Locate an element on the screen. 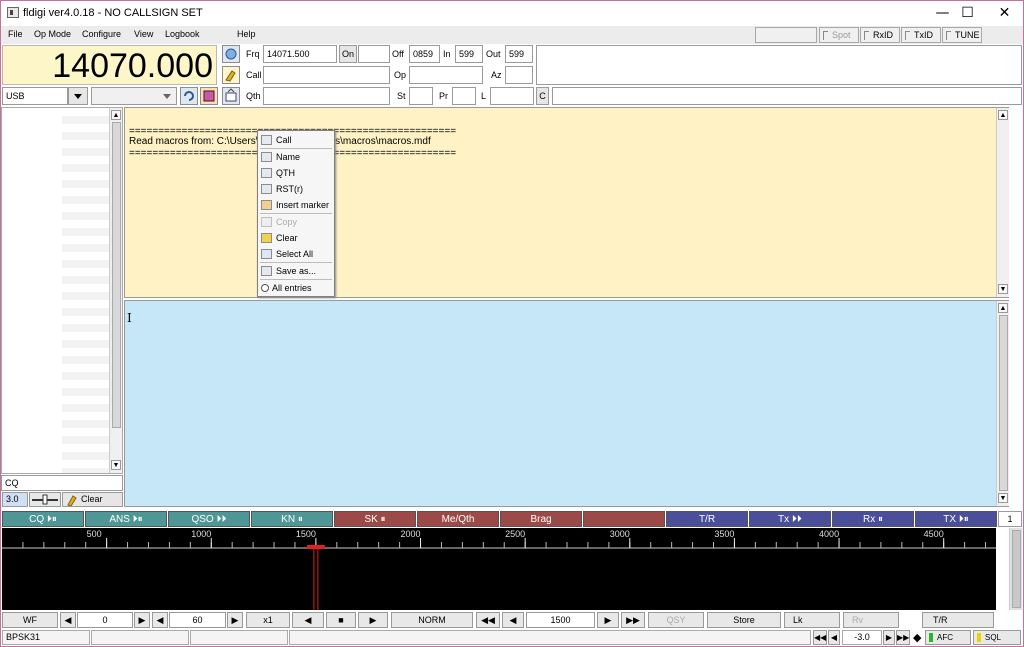 The width and height of the screenshot is (1024, 647). store-button: Store is located at coordinates (744, 620).